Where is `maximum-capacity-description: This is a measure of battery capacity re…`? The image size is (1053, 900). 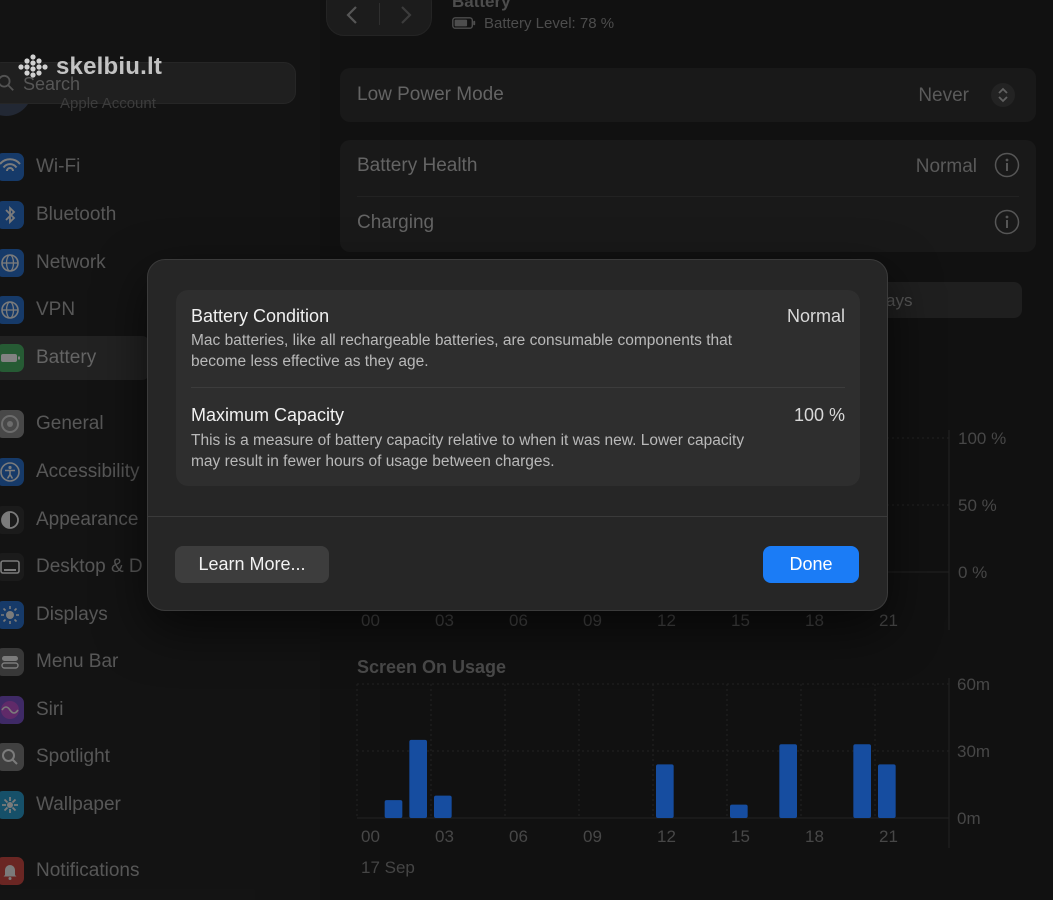 maximum-capacity-description: This is a measure of battery capacity re… is located at coordinates (468, 451).